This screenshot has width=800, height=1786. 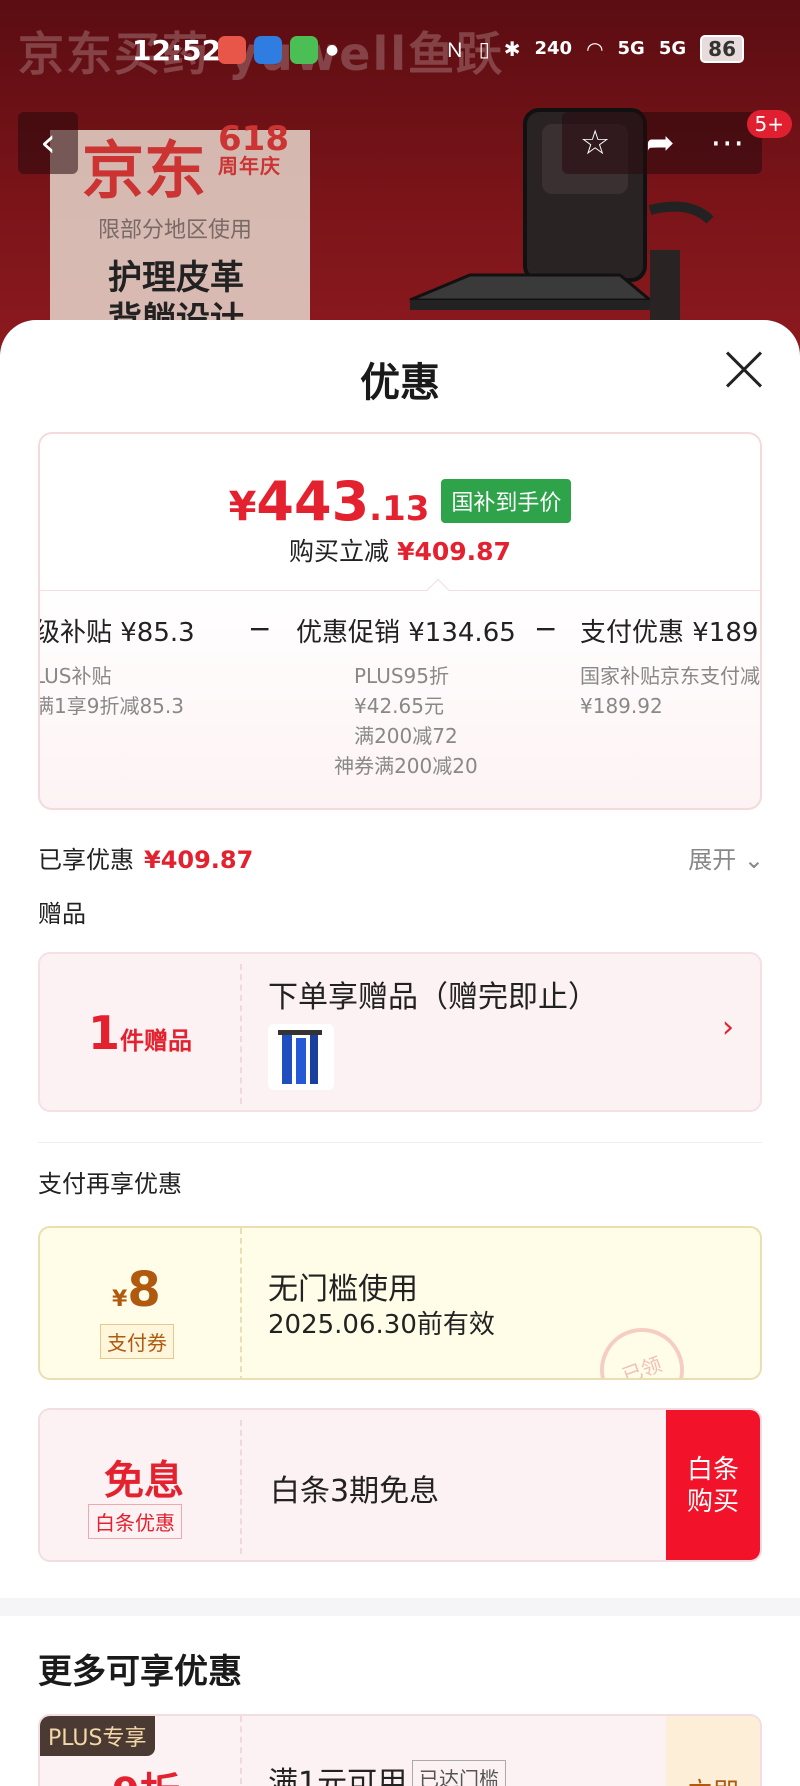 What do you see at coordinates (304, 50) in the screenshot?
I see `message-app-icon` at bounding box center [304, 50].